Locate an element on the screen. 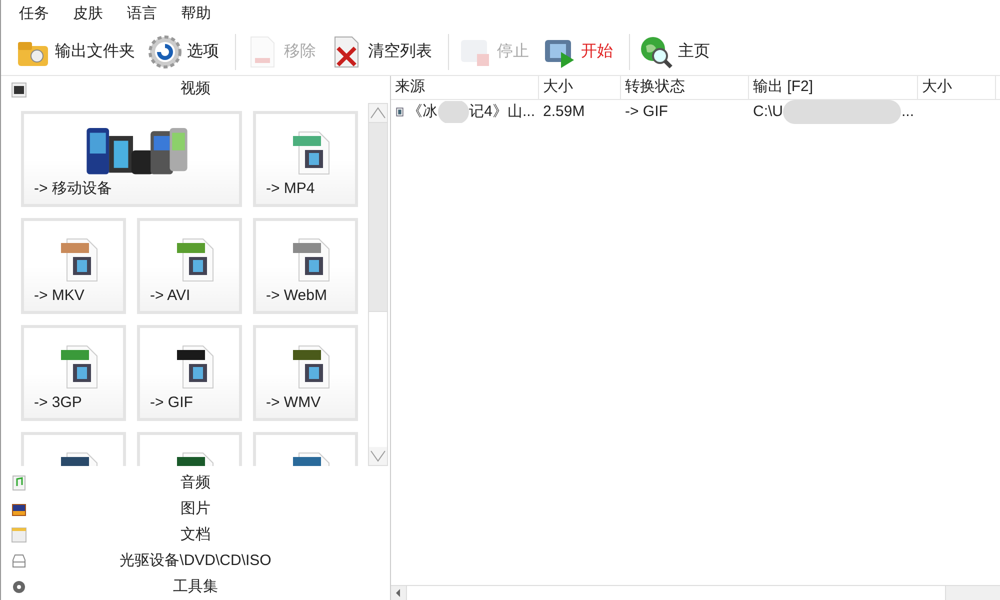 This screenshot has width=1000, height=600. format-tile: -> WMV is located at coordinates (305, 373).